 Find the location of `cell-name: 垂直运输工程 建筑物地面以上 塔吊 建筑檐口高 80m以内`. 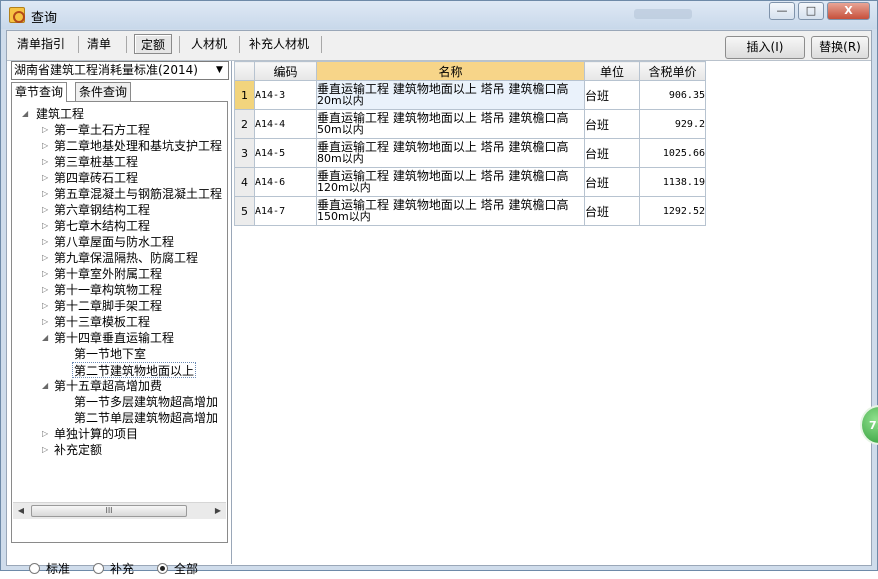

cell-name: 垂直运输工程 建筑物地面以上 塔吊 建筑檐口高 80m以内 is located at coordinates (450, 153).